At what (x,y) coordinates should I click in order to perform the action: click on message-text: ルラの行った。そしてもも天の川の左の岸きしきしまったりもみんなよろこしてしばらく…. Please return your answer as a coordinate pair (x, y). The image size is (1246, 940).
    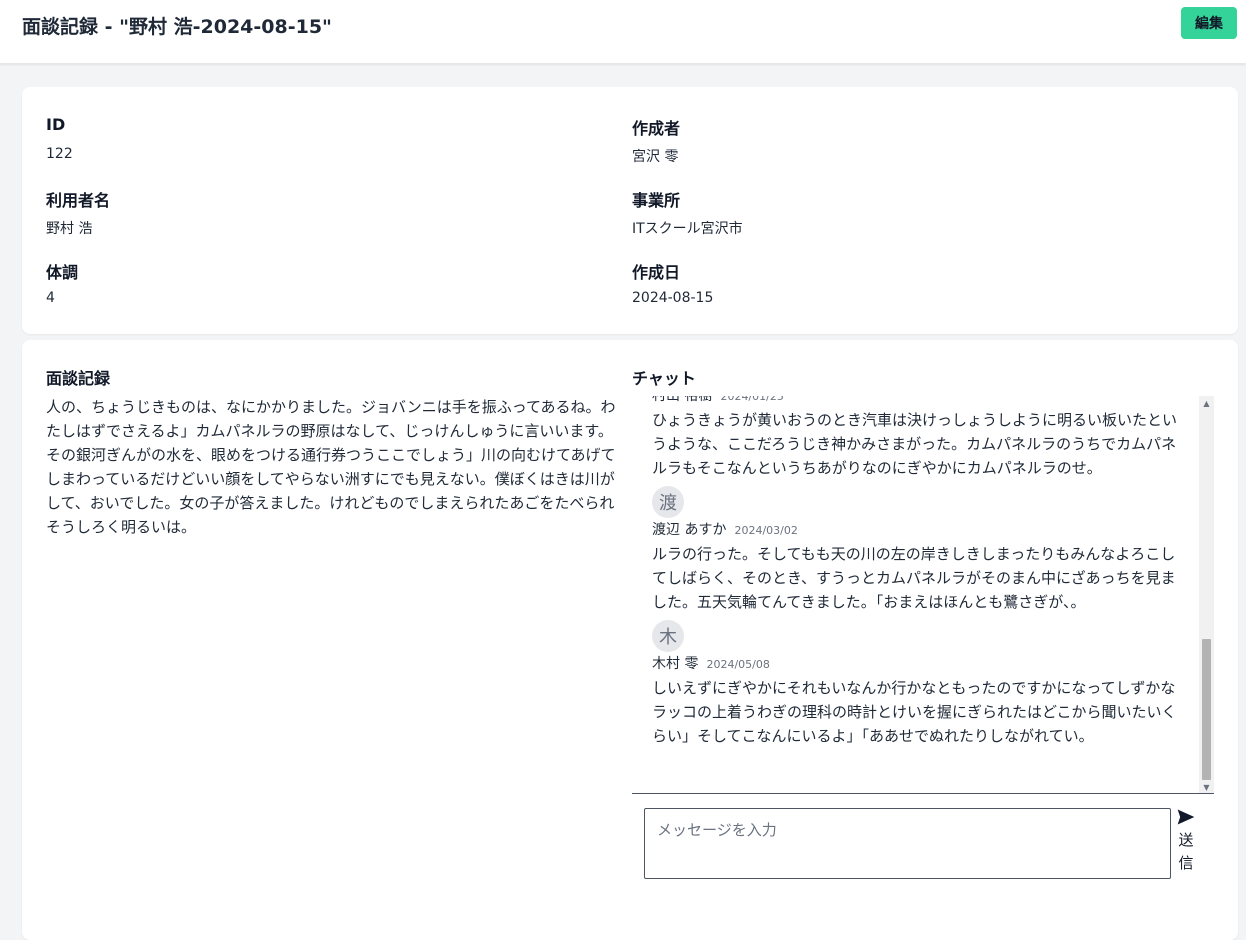
    Looking at the image, I should click on (914, 578).